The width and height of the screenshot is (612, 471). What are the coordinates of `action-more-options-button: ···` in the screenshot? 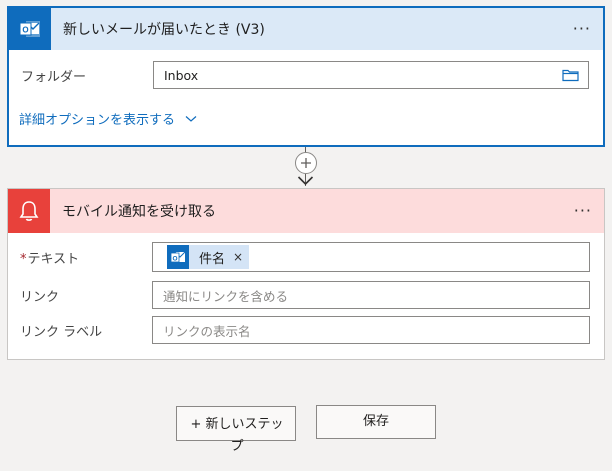 It's located at (583, 211).